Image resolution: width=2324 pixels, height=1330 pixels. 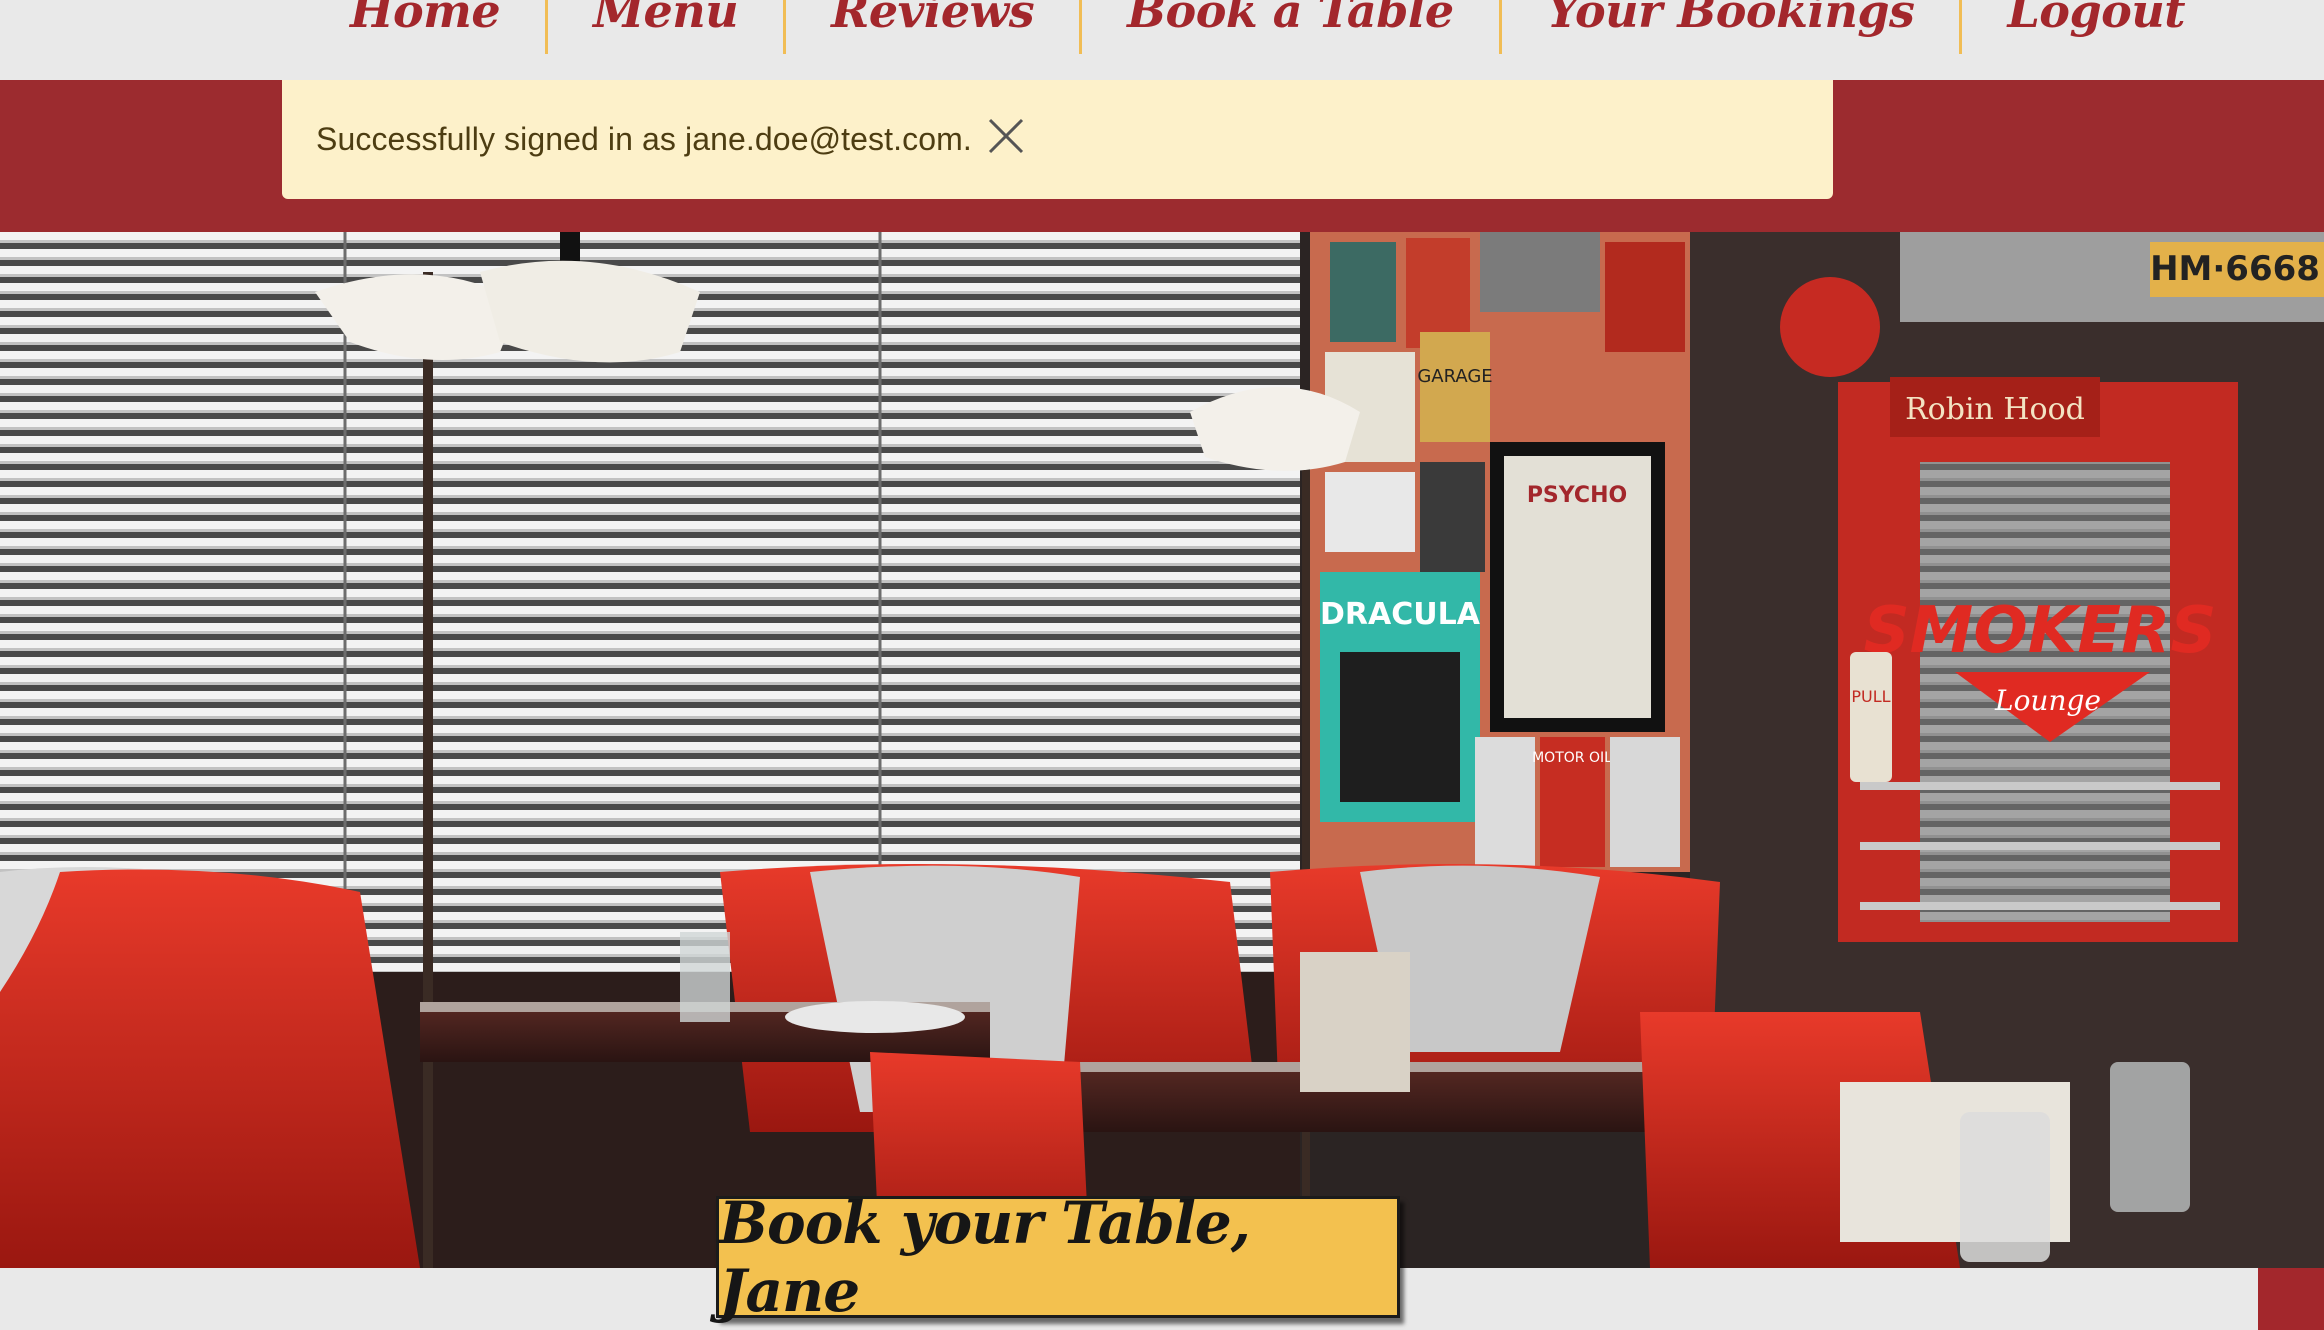 What do you see at coordinates (2047, 700) in the screenshot?
I see `sign-lounge-text: Lounge` at bounding box center [2047, 700].